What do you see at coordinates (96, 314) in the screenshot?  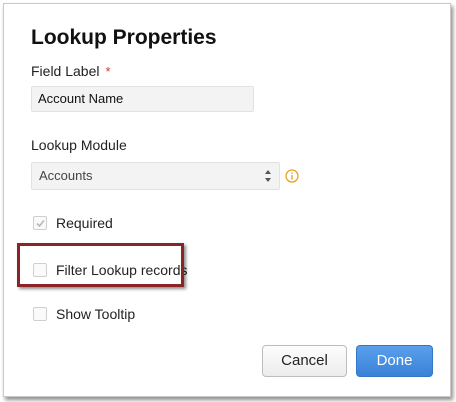 I see `show-tooltip-label: Show Tooltip` at bounding box center [96, 314].